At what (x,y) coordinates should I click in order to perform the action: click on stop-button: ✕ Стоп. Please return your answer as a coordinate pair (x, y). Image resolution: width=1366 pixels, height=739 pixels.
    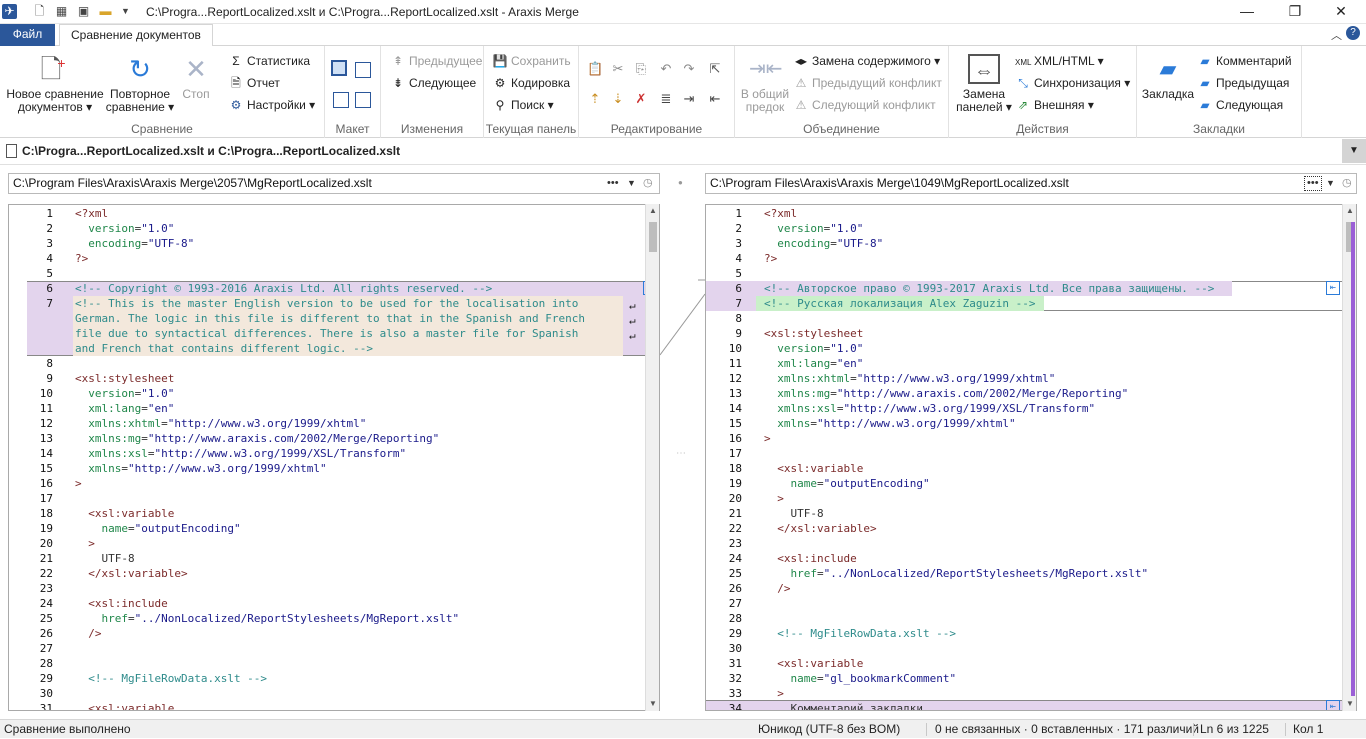
    Looking at the image, I should click on (196, 77).